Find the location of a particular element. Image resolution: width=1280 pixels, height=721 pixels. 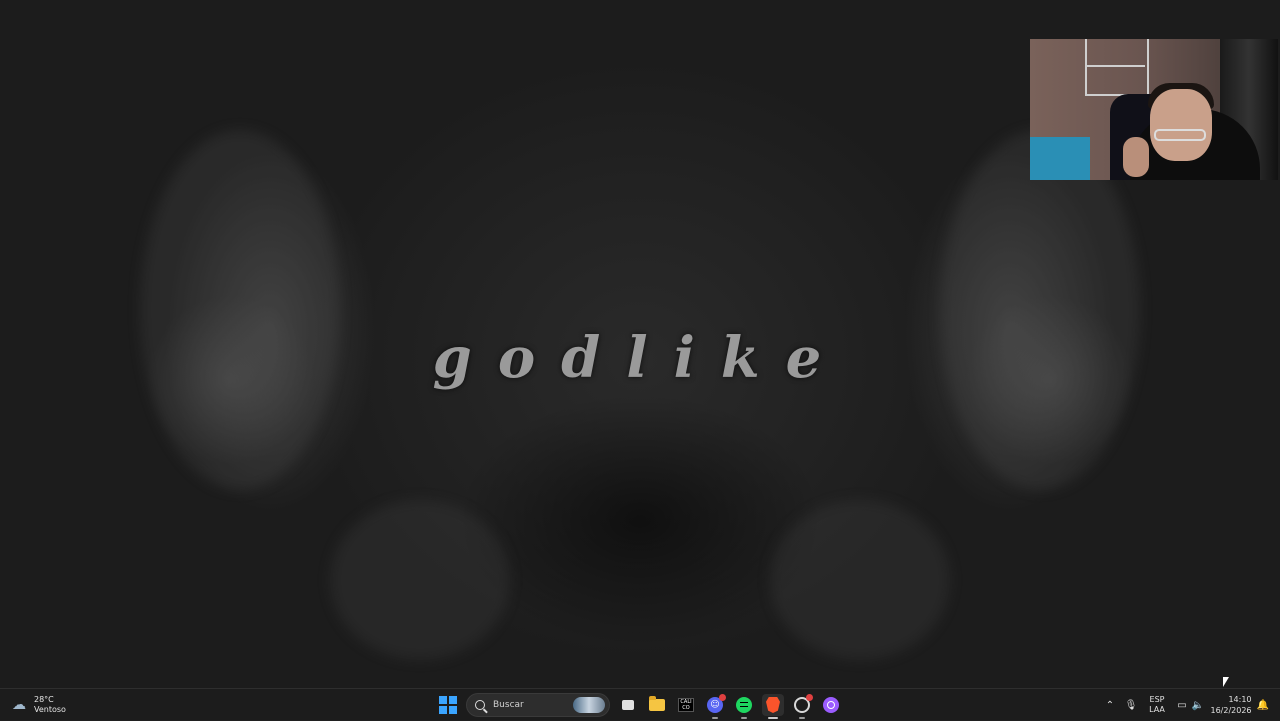

notifications-button: 🔔 is located at coordinates (1263, 705).